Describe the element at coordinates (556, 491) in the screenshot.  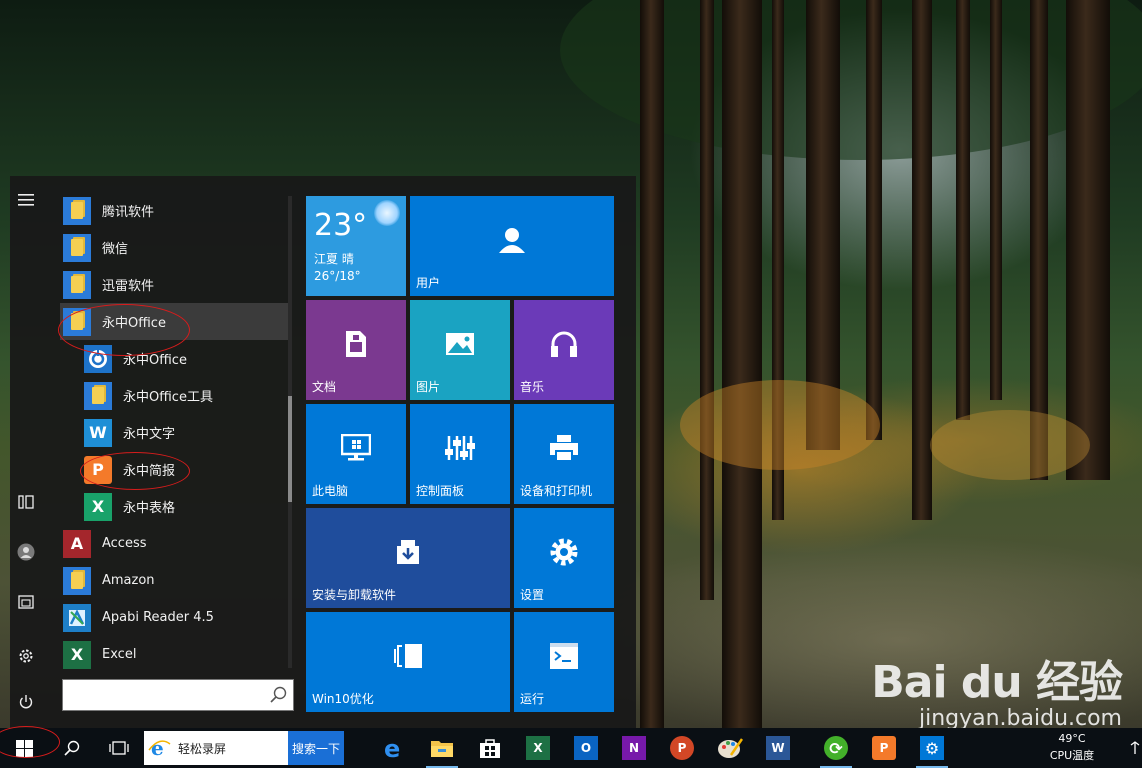
I see `tile-label: 设备和打印机` at that location.